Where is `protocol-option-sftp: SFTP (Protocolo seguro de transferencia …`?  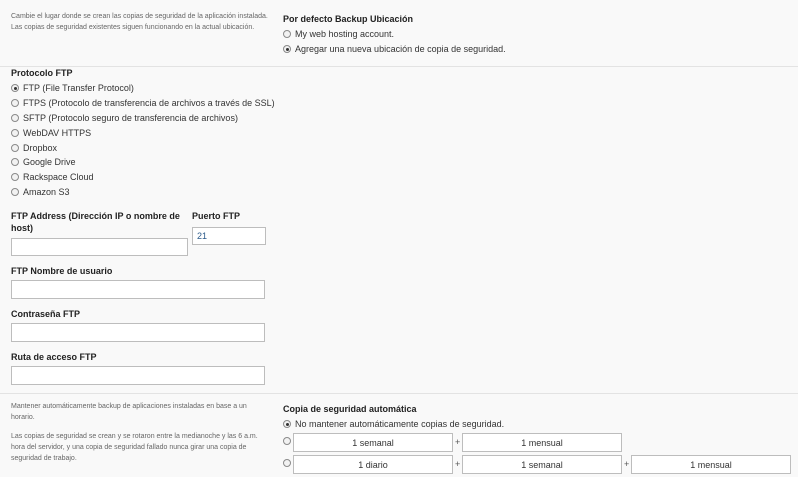
protocol-option-sftp: SFTP (Protocolo seguro de transferencia … is located at coordinates (124, 118).